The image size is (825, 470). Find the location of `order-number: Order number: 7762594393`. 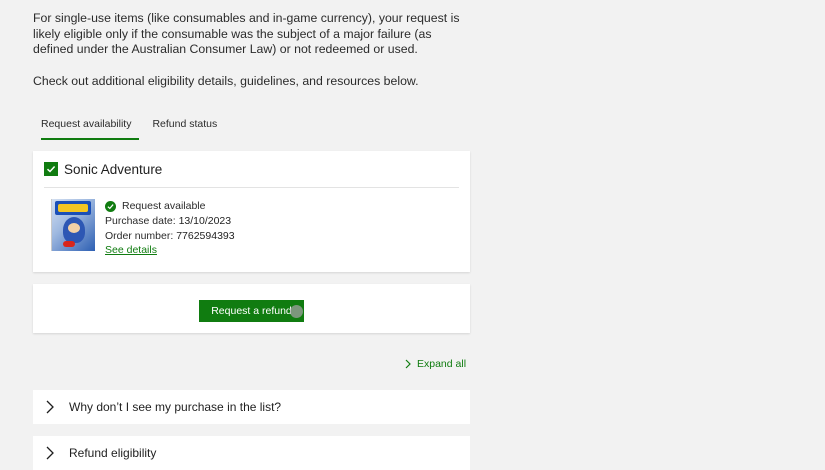

order-number: Order number: 7762594393 is located at coordinates (170, 235).